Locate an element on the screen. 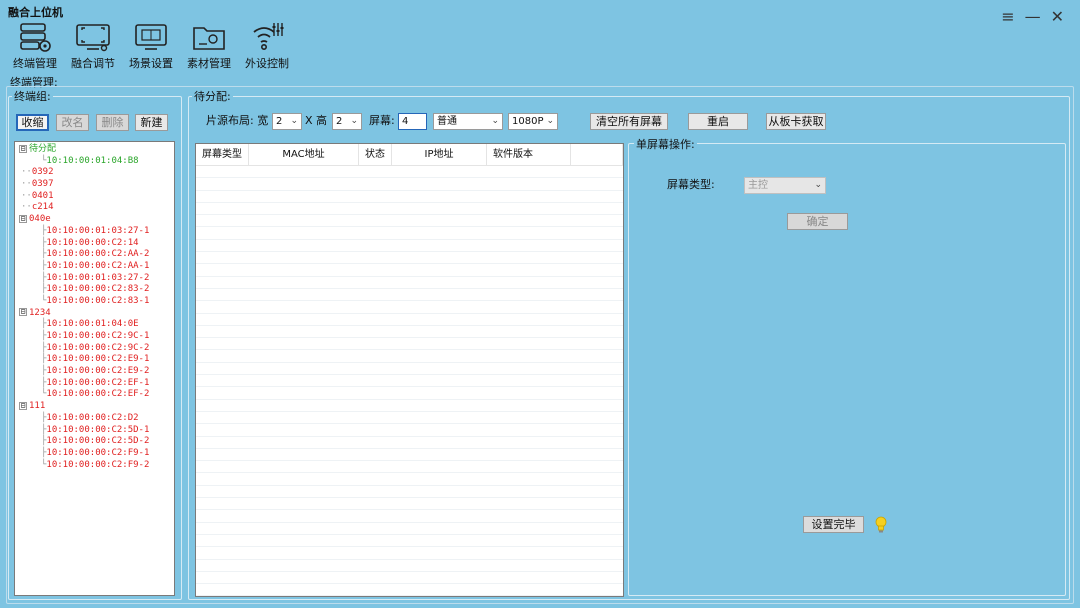 The height and width of the screenshot is (608, 1080). collapse-button: 收缩 is located at coordinates (32, 122).